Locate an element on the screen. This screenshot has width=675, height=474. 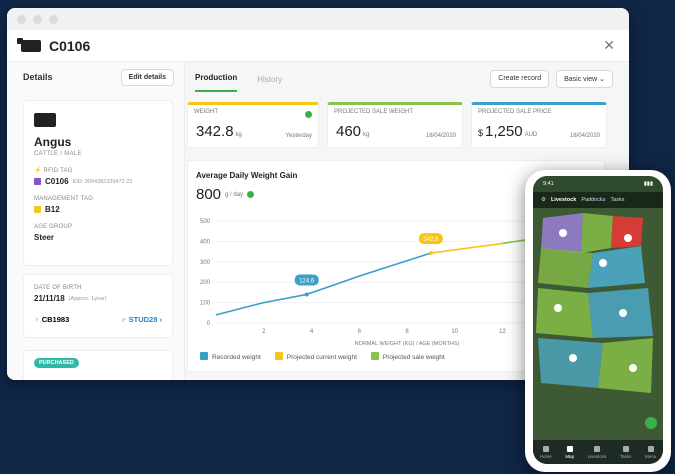
legend-swatch is located at coordinates (278, 356).